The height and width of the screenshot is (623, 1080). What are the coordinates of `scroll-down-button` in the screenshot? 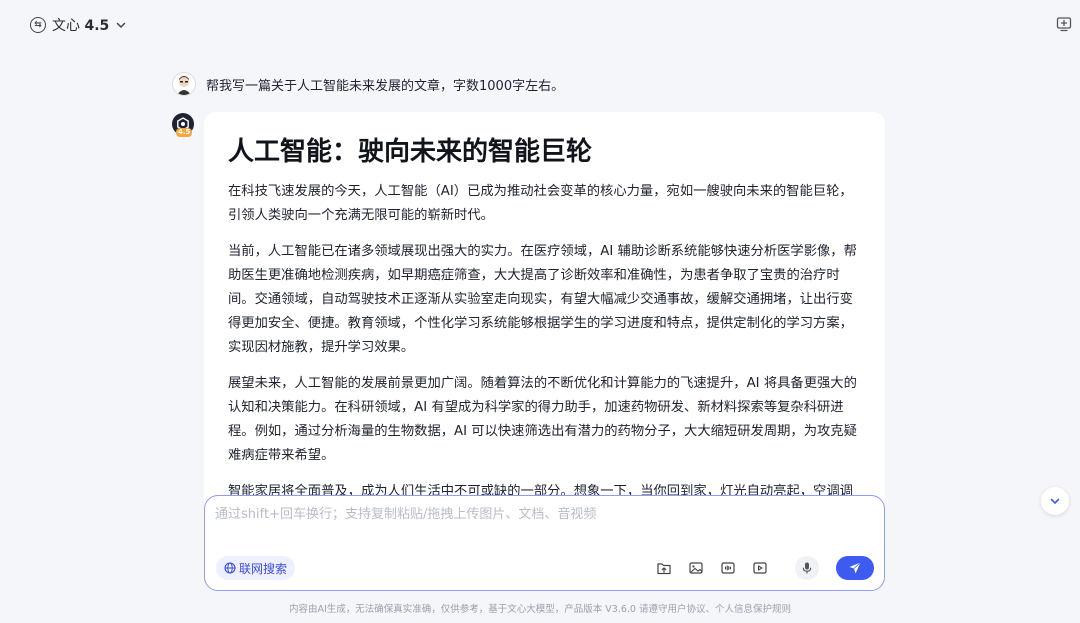 It's located at (1055, 501).